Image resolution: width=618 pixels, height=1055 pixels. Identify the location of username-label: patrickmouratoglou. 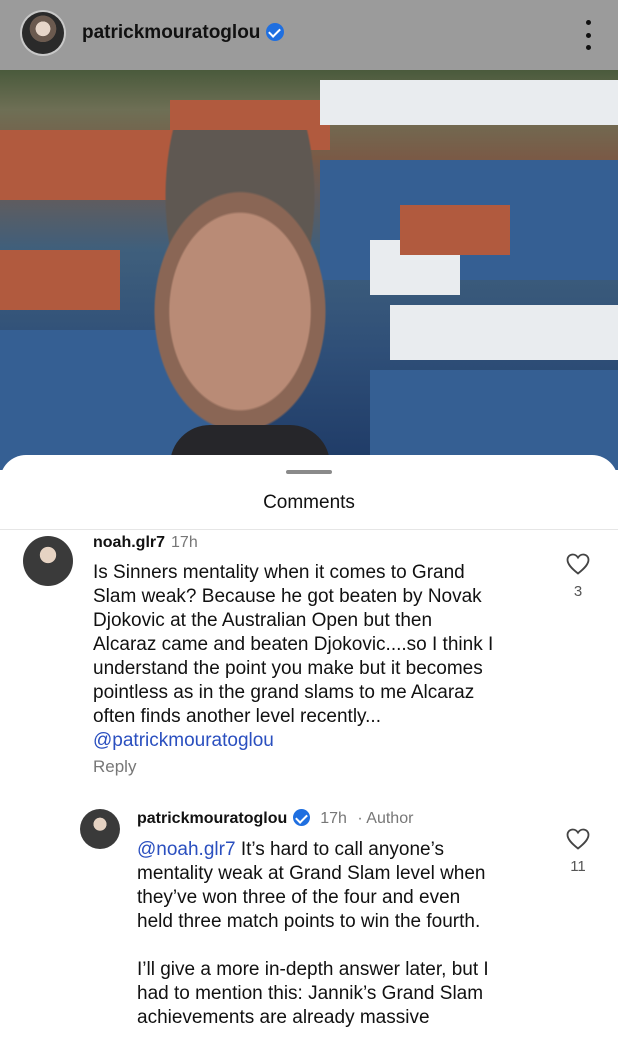
(171, 32).